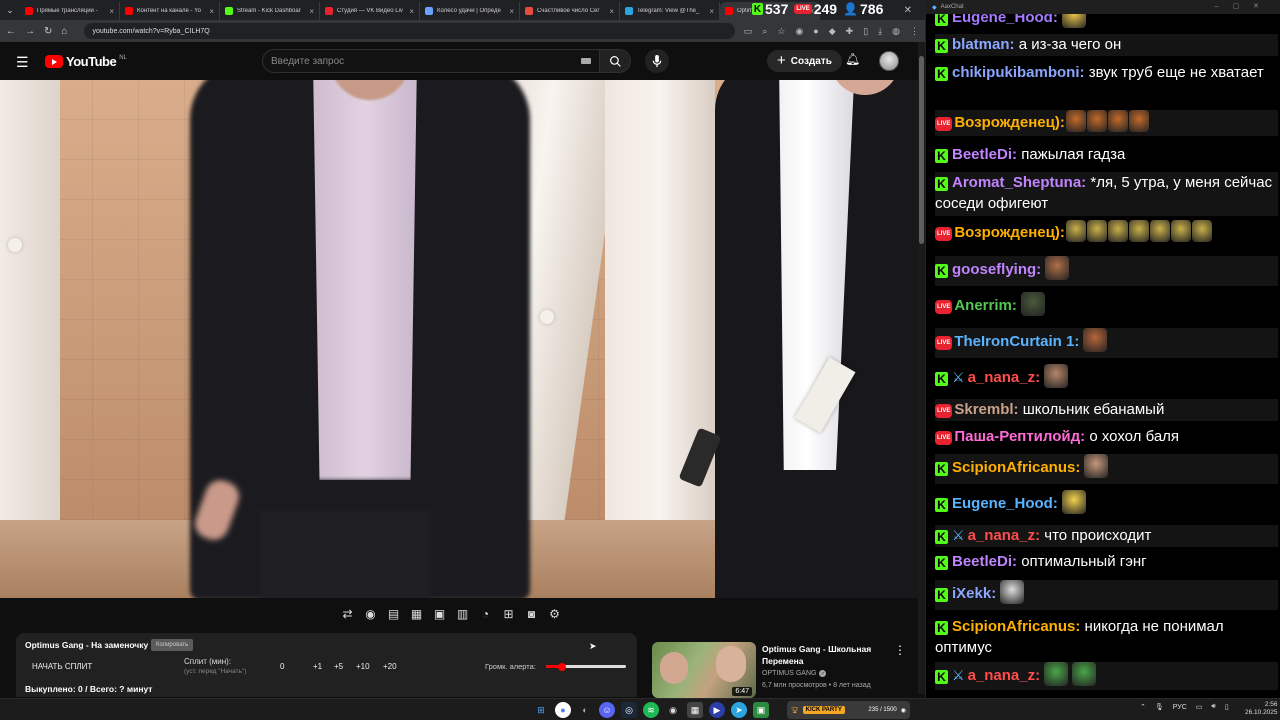 The image size is (1280, 720). What do you see at coordinates (822, 655) in the screenshot?
I see `recommendation-title: Optimus Gang - Школьная Перемена` at bounding box center [822, 655].